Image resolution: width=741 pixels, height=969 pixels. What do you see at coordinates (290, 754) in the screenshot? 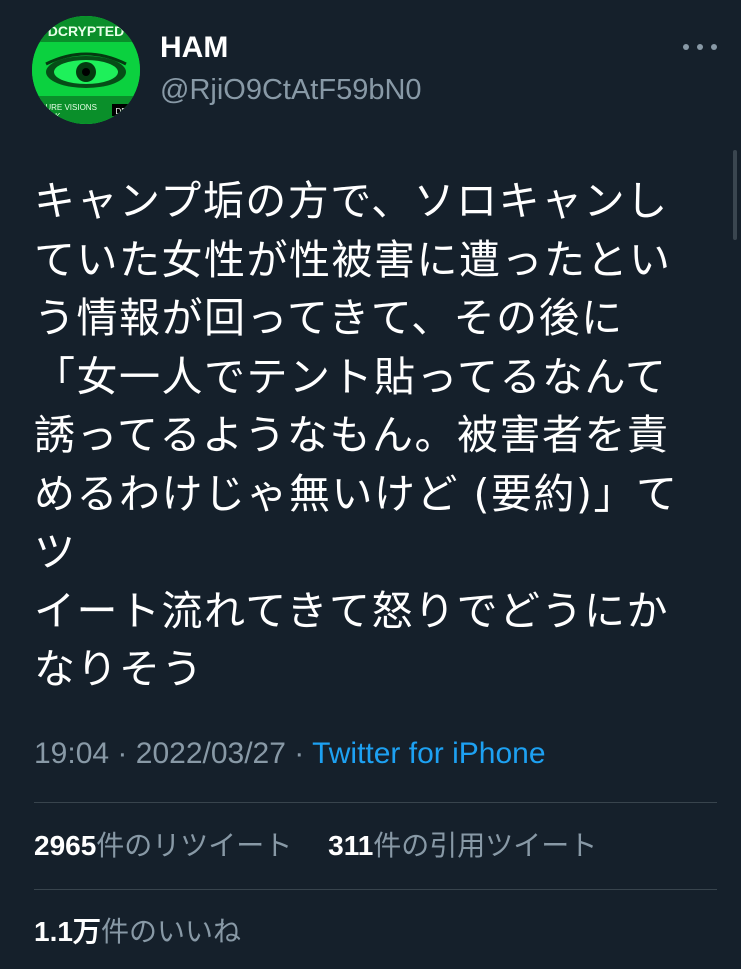
I see `tweet-meta: 19:04 · 2022/03/27 · Twitter for iPhone` at bounding box center [290, 754].